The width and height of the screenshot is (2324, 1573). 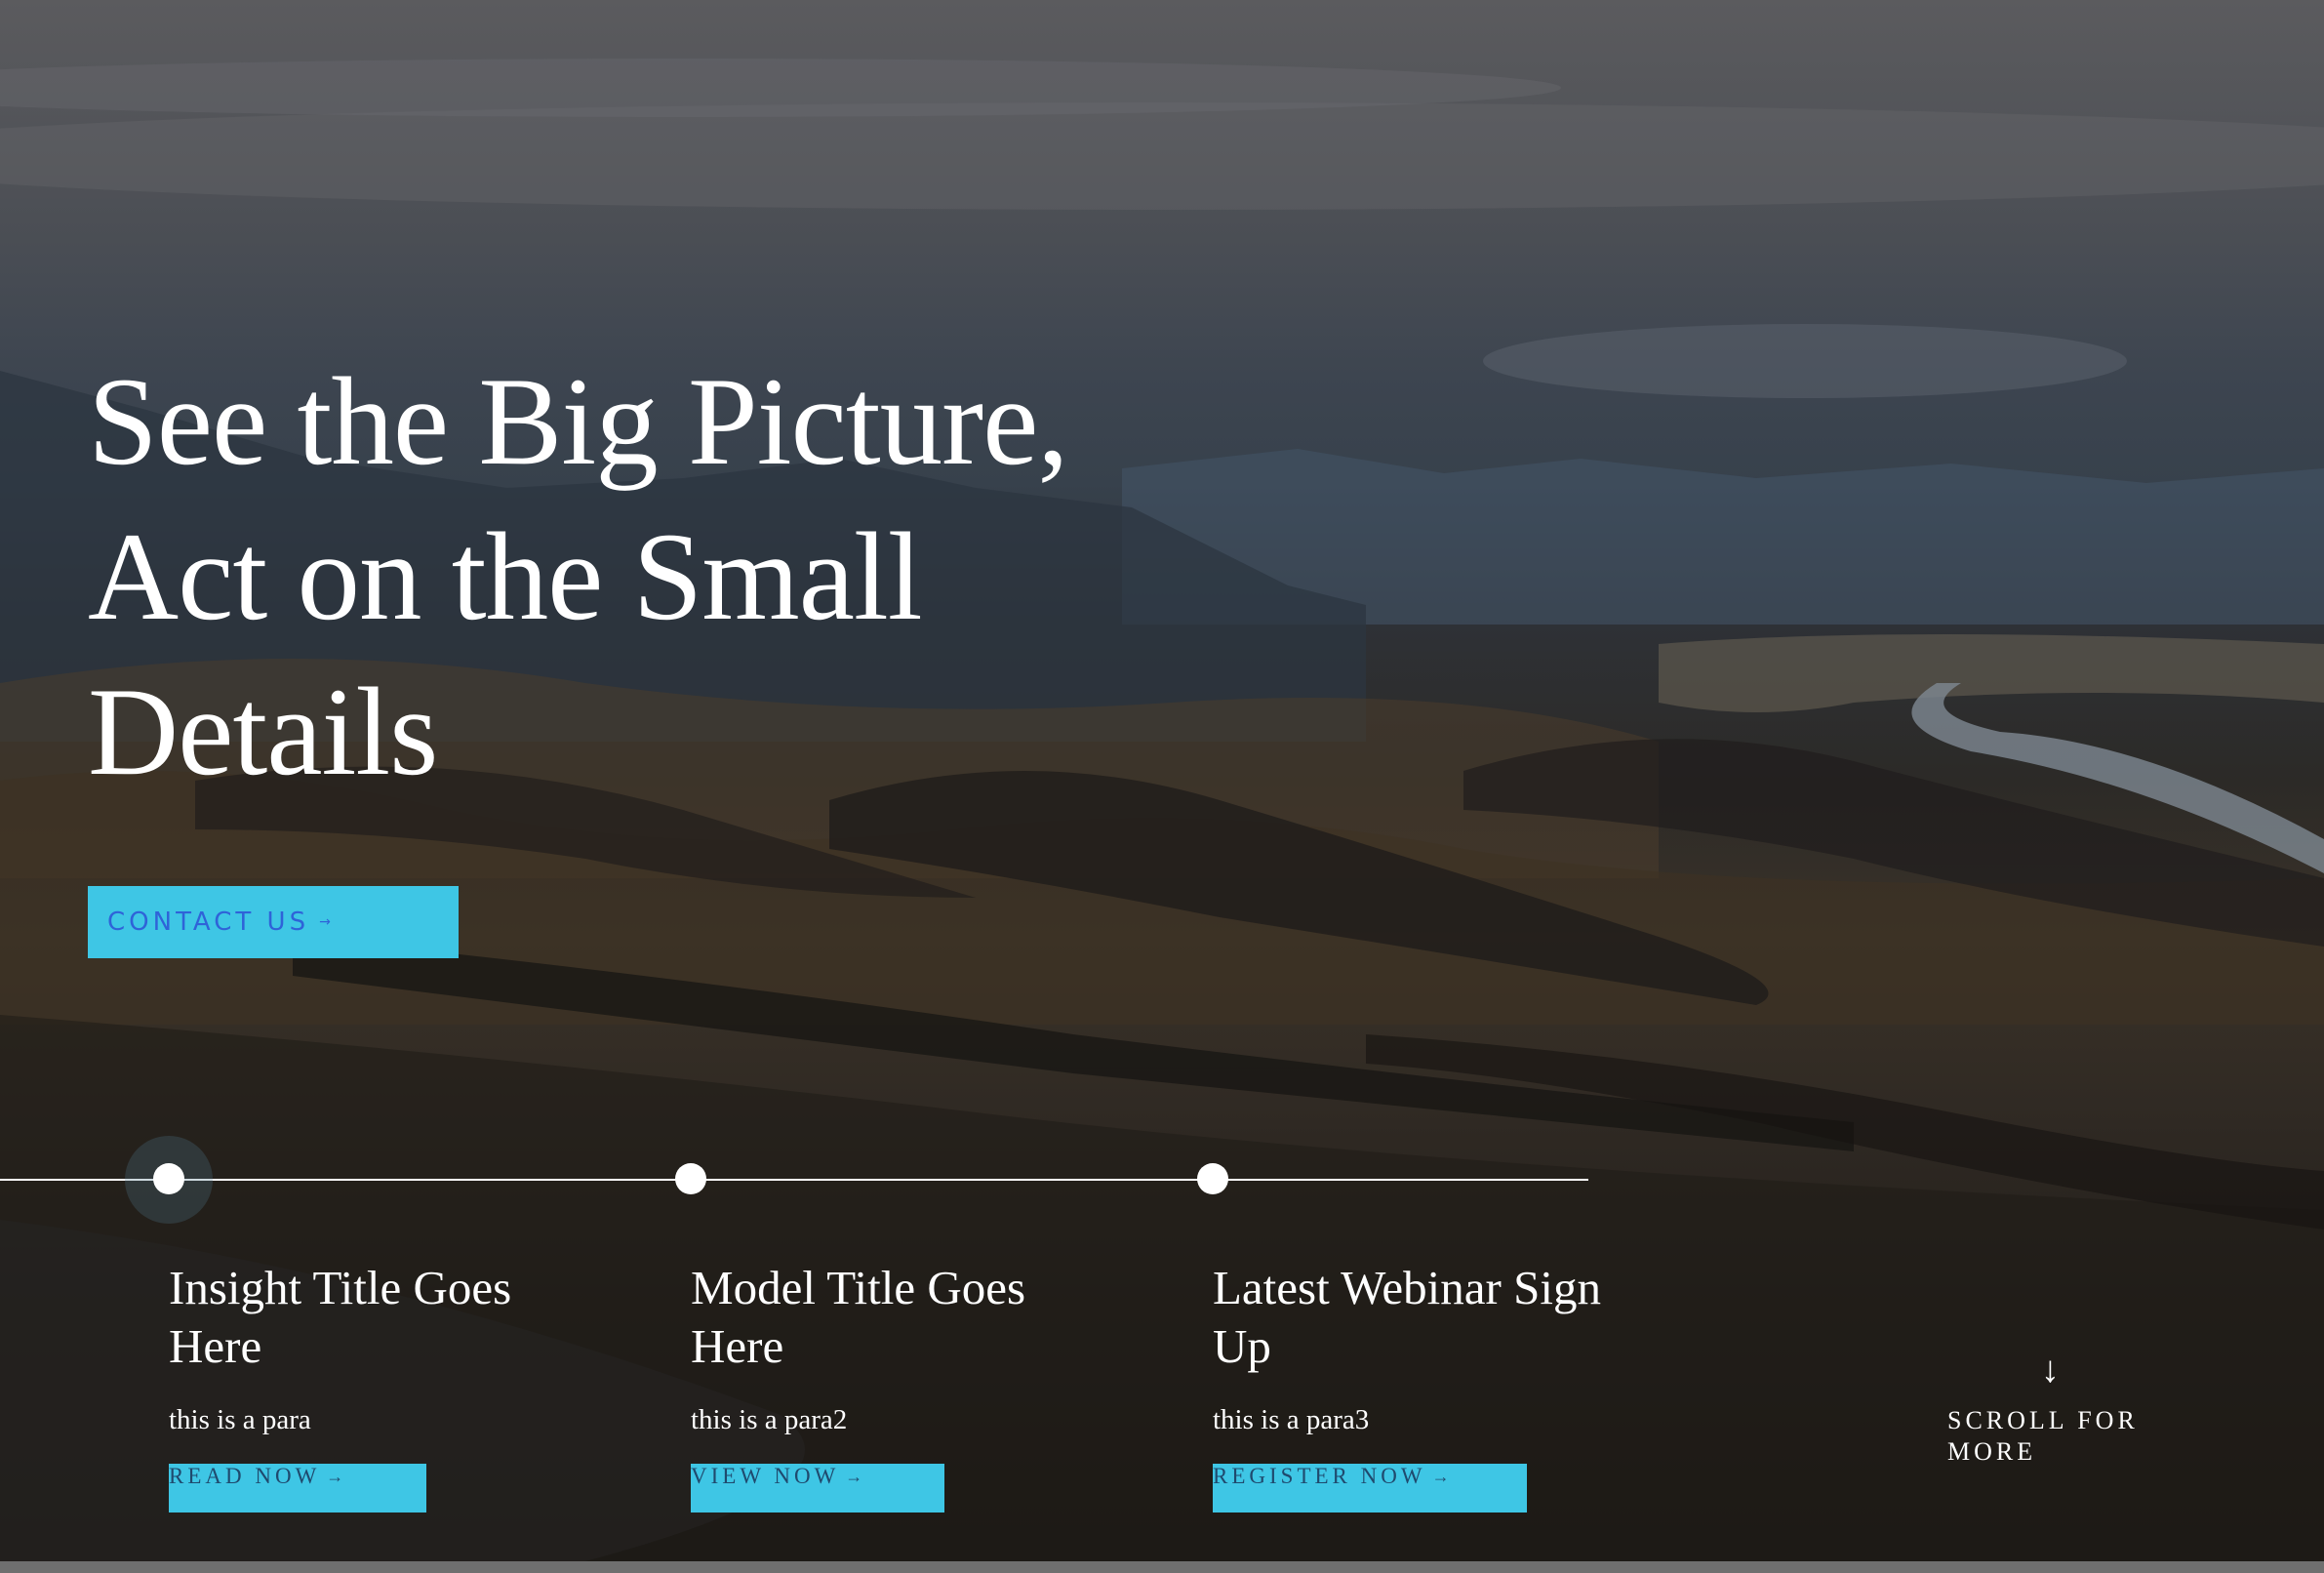 What do you see at coordinates (1407, 1317) in the screenshot?
I see `card-title: Latest Webinar Sign Up` at bounding box center [1407, 1317].